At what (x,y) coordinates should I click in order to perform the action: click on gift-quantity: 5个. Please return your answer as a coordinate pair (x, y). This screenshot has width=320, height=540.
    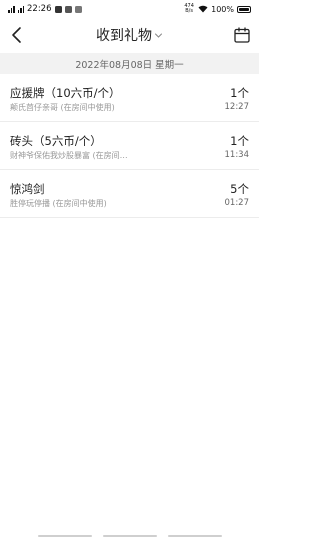
    Looking at the image, I should click on (239, 189).